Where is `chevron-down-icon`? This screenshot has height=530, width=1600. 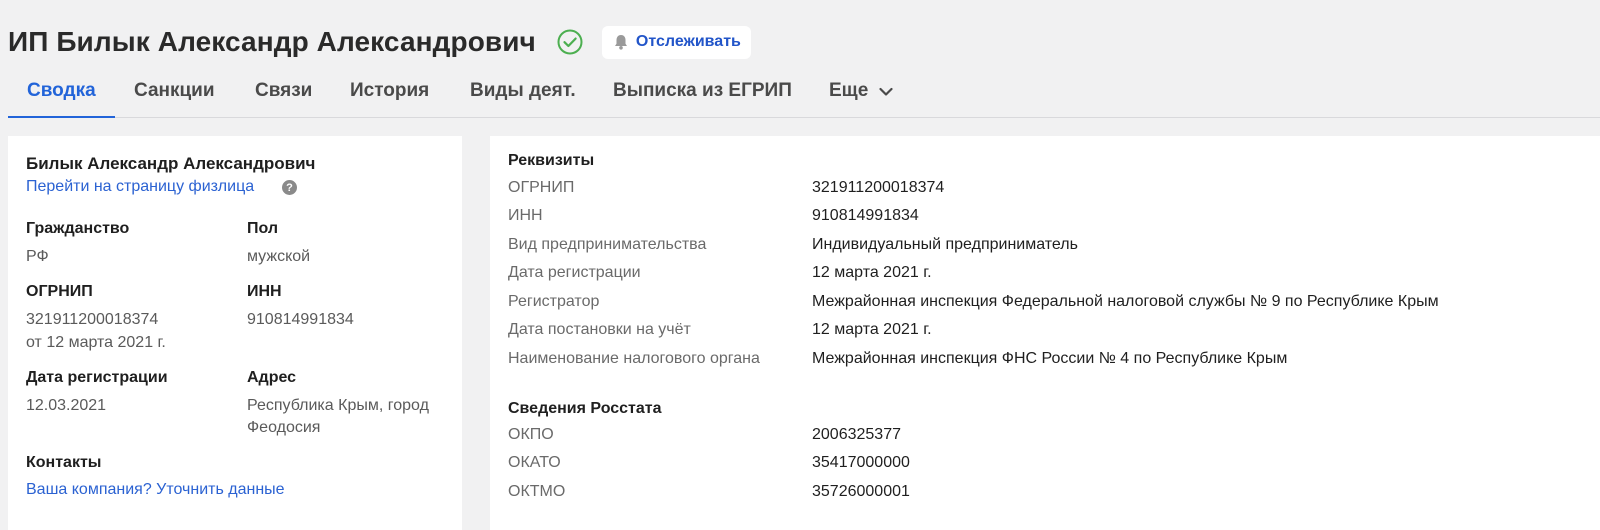
chevron-down-icon is located at coordinates (886, 92).